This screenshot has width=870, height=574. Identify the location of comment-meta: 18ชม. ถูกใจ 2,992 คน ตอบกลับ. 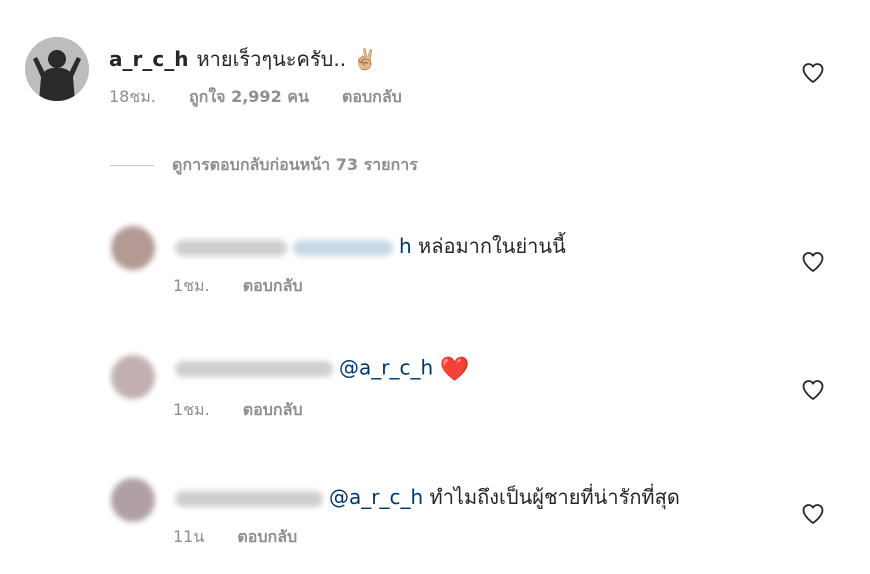
(269, 97).